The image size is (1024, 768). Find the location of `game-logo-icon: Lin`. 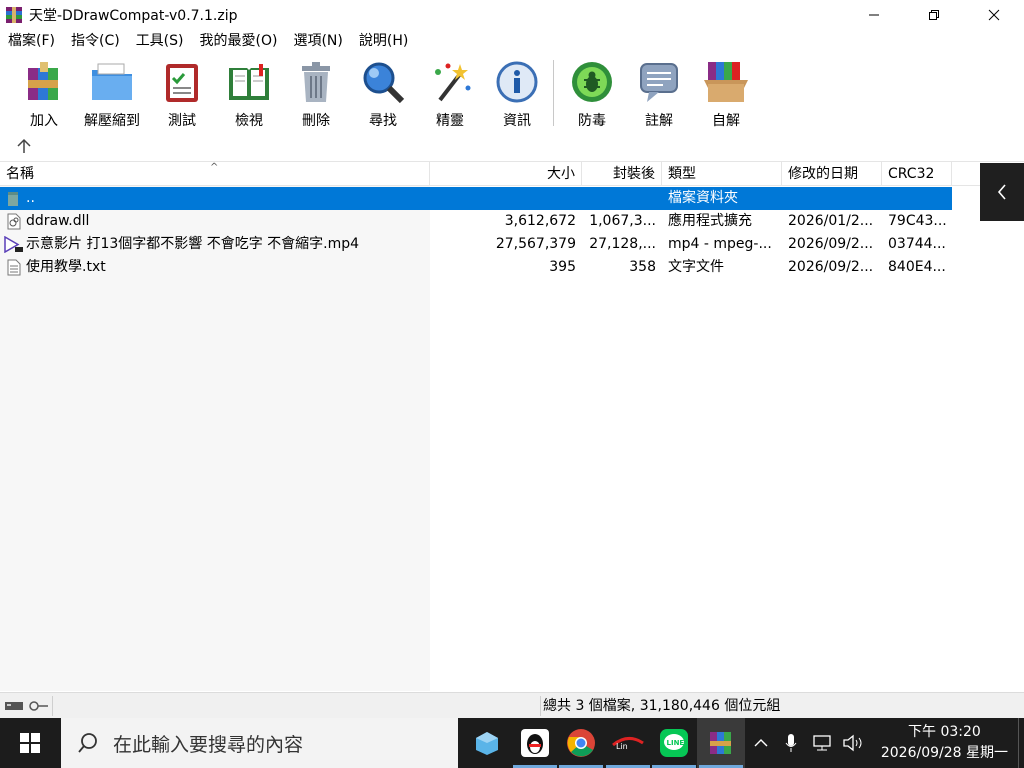

game-logo-icon: Lin is located at coordinates (628, 743).